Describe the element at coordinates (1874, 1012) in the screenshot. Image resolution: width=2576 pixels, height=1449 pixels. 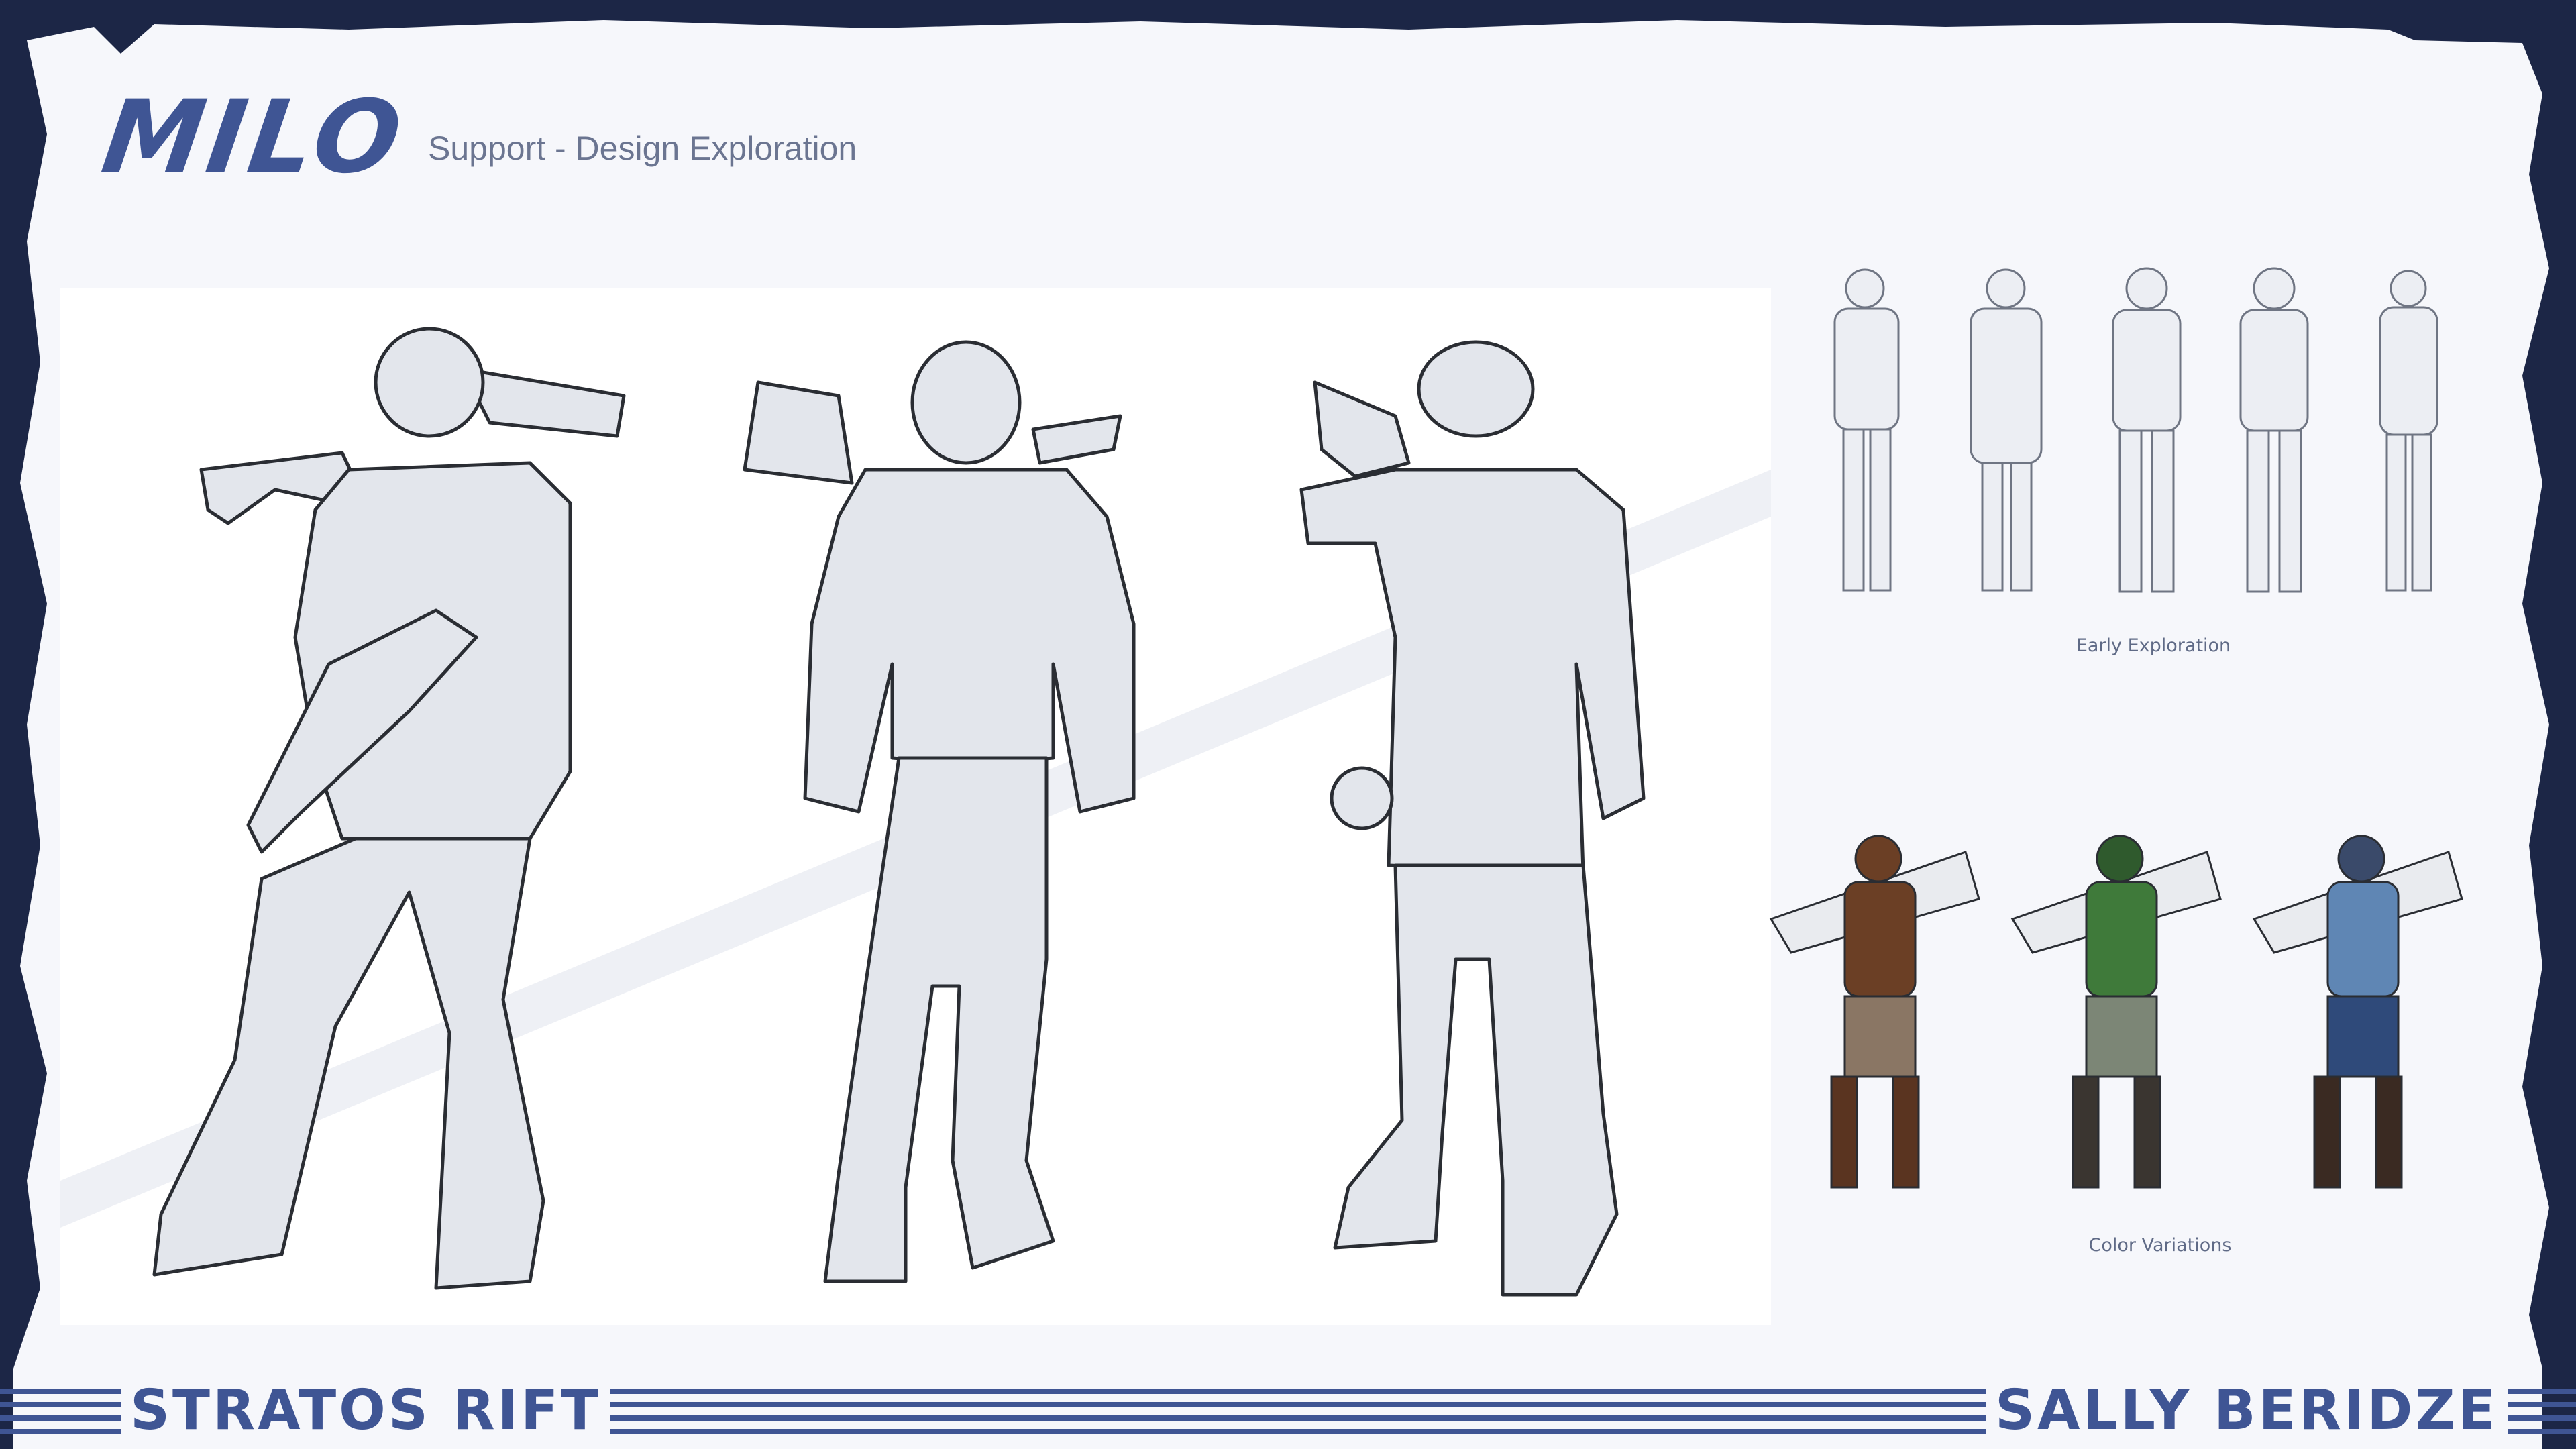
I see `color-variant-brown` at that location.